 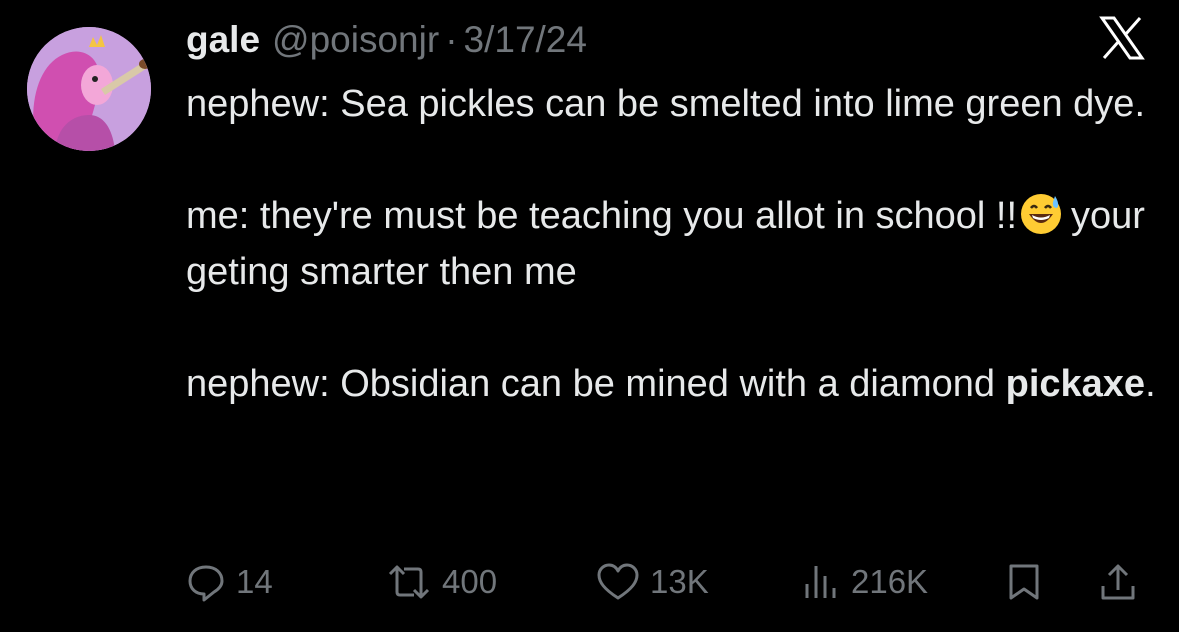 What do you see at coordinates (1075, 384) in the screenshot?
I see `tweet-bold-word: pickaxe` at bounding box center [1075, 384].